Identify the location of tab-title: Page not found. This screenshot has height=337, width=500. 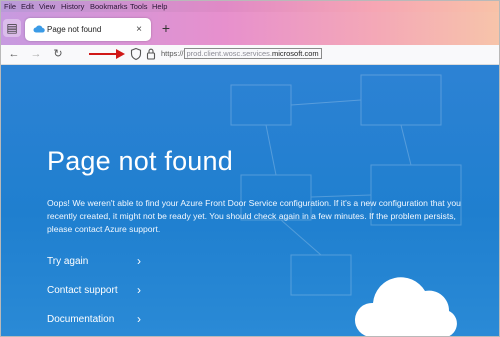
(74, 29).